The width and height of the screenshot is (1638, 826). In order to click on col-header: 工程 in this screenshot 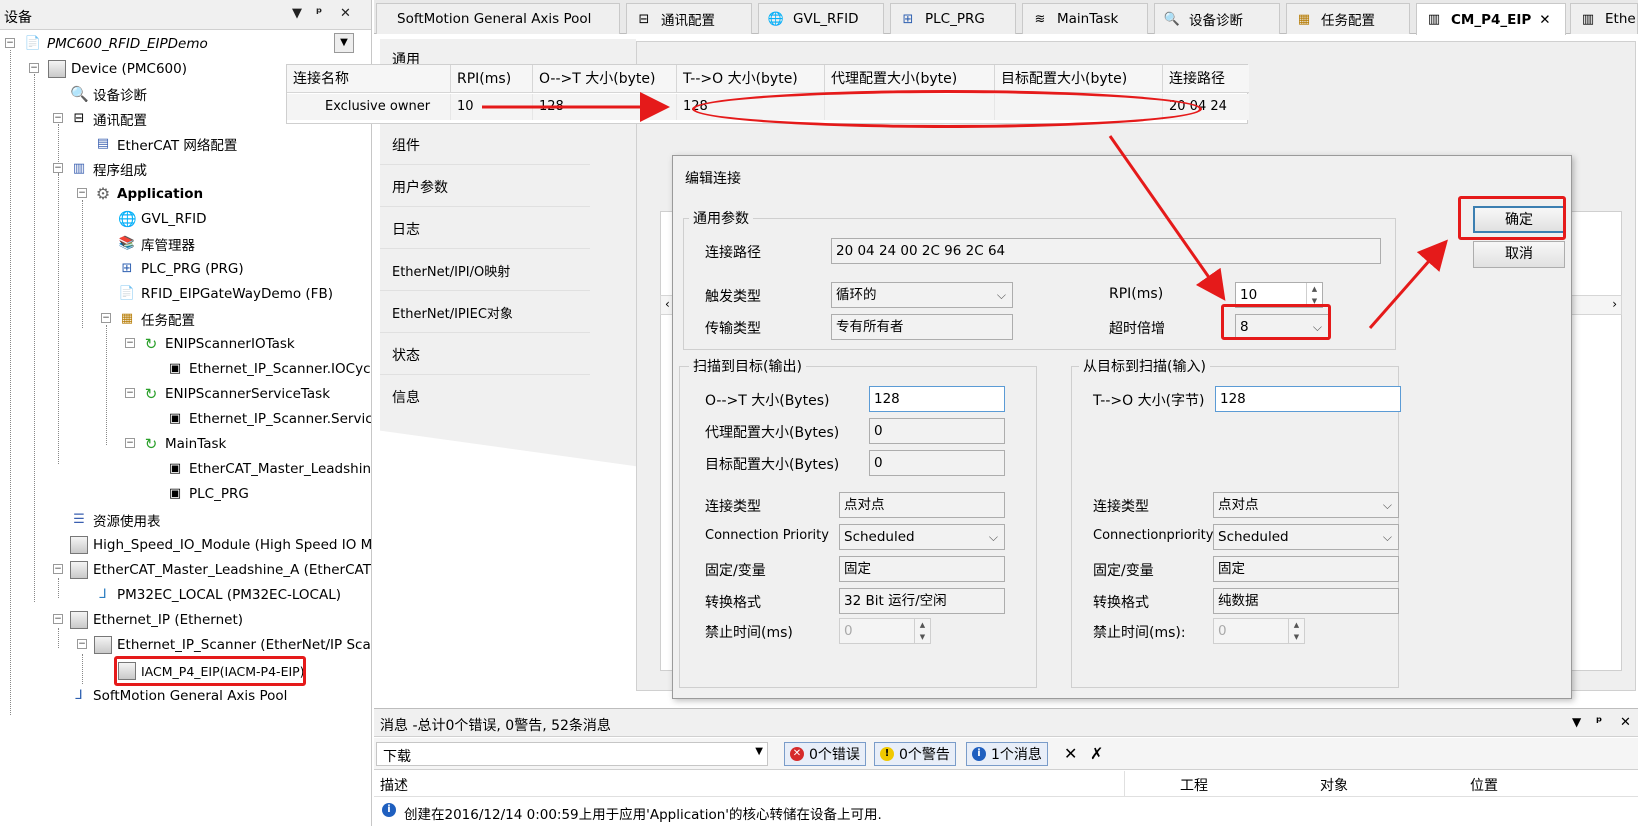, I will do `click(1194, 785)`.